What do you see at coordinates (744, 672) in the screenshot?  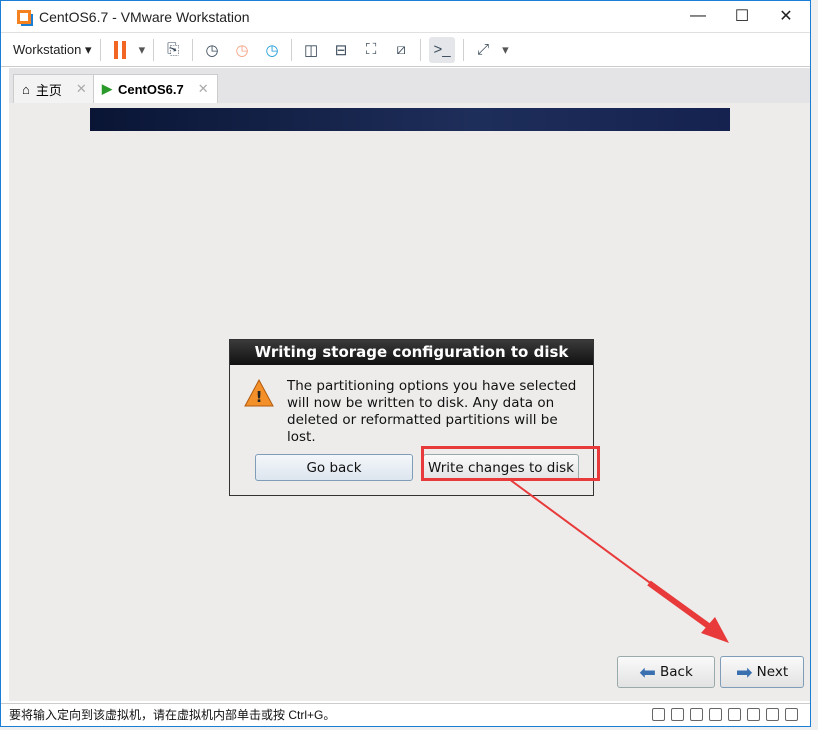 I see `next-arrow-icon: ➡` at bounding box center [744, 672].